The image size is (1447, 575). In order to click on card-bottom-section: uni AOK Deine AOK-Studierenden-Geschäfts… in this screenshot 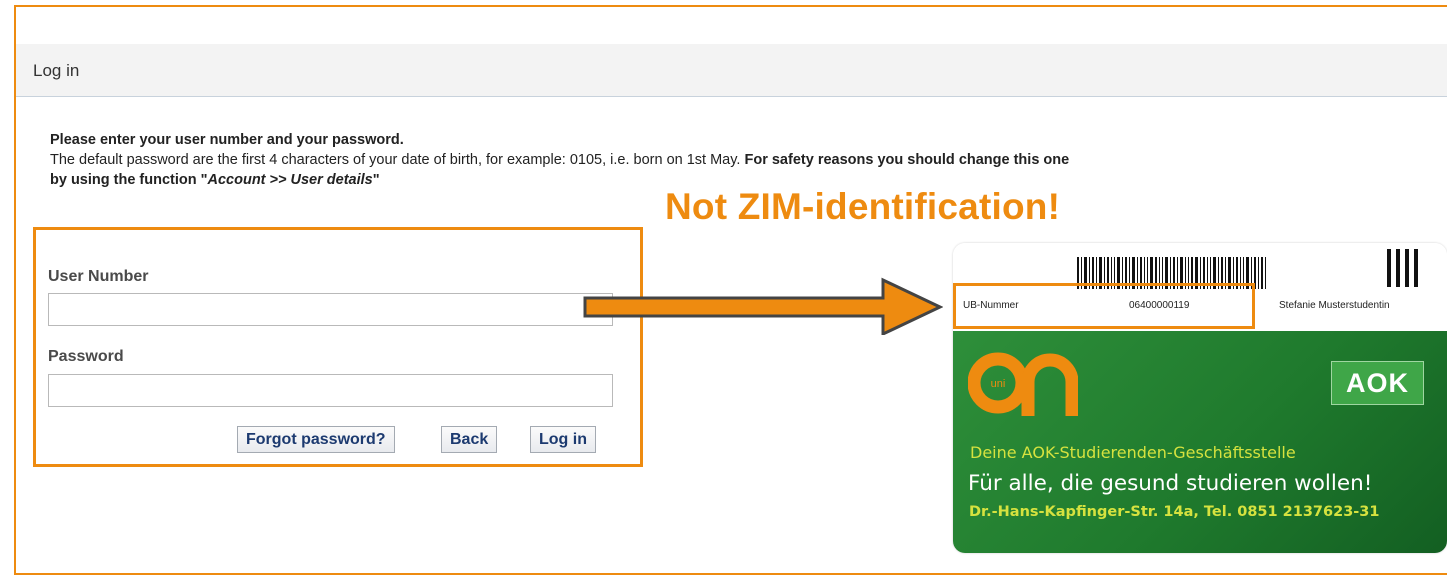, I will do `click(1200, 442)`.